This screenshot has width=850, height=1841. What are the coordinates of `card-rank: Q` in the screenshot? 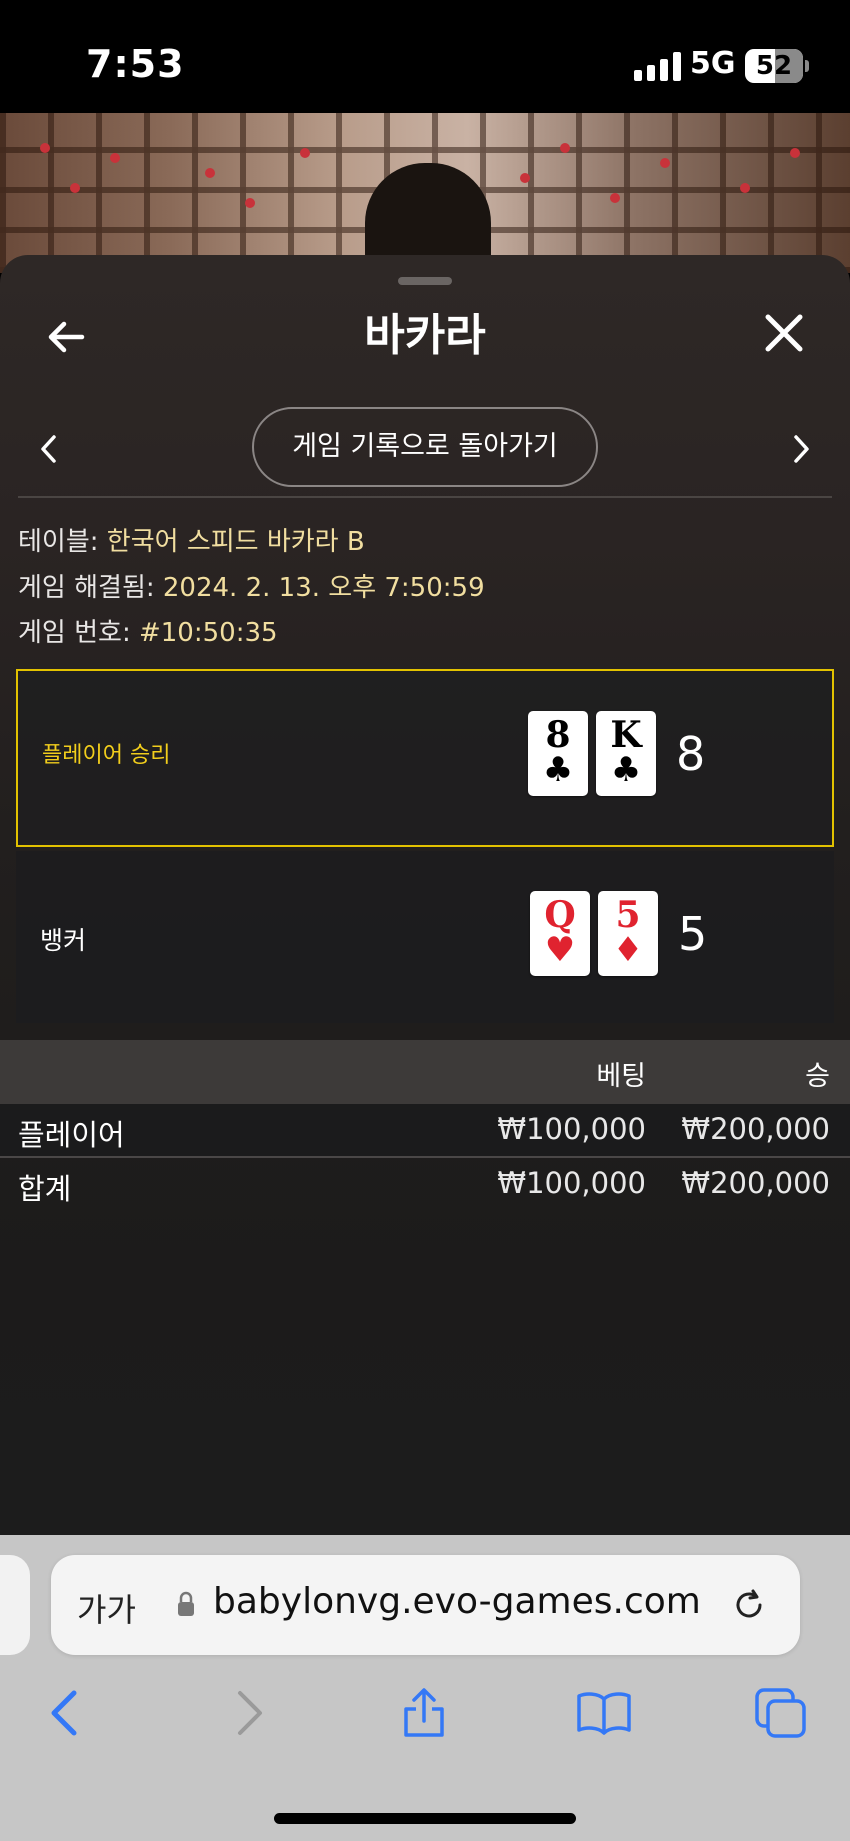 It's located at (560, 915).